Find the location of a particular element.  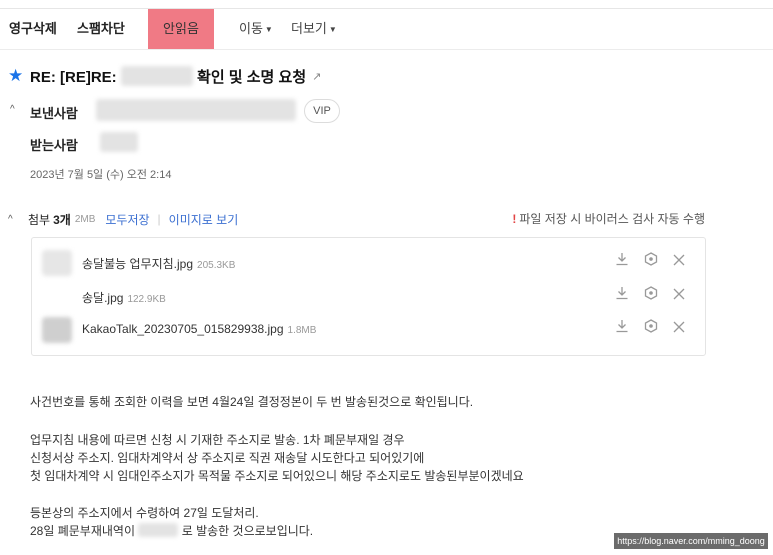

file-name: 송달불능 업무지침.jpg 205.3KB is located at coordinates (158, 263).